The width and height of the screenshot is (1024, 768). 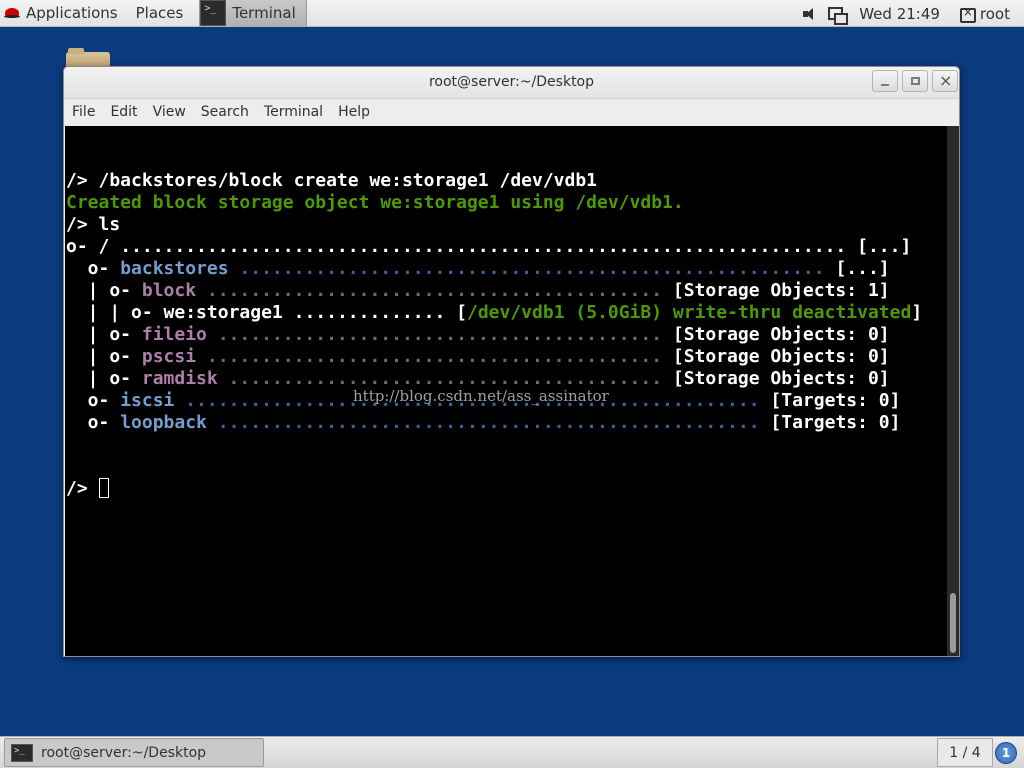 I want to click on applications-menu: Applications, so click(x=63, y=13).